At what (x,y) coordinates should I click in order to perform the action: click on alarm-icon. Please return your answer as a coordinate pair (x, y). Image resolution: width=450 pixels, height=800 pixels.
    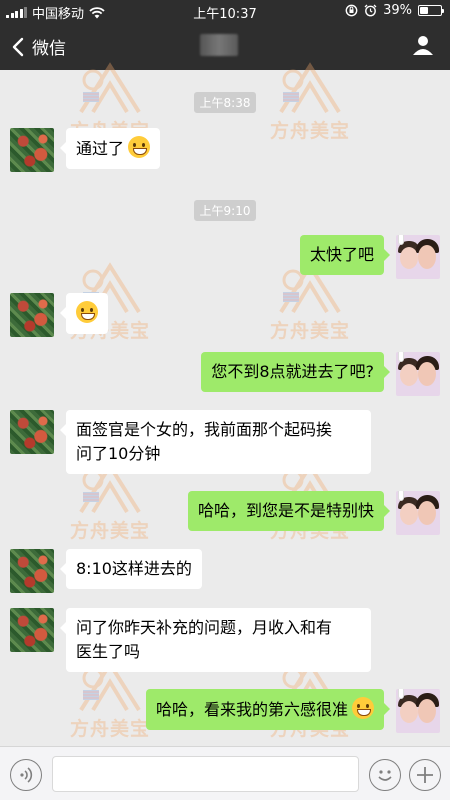
    Looking at the image, I should click on (370, 10).